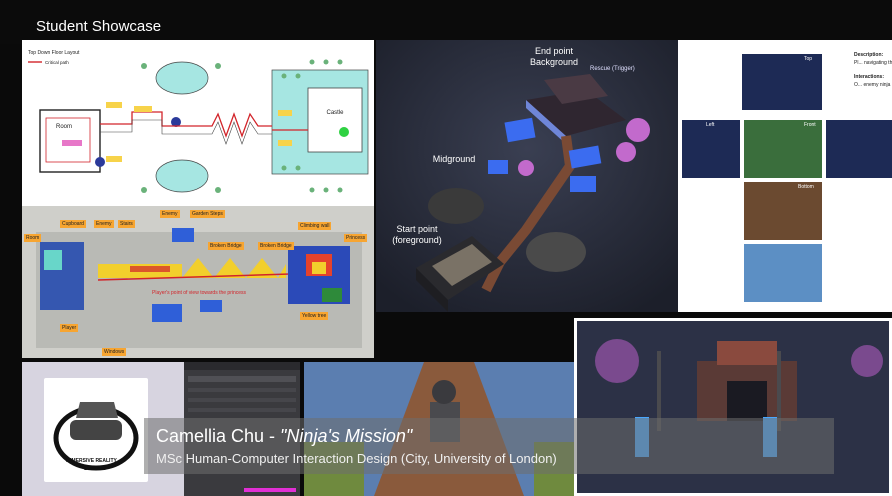  Describe the element at coordinates (126, 224) in the screenshot. I see `lego-tag-stairs: Stairs` at that location.